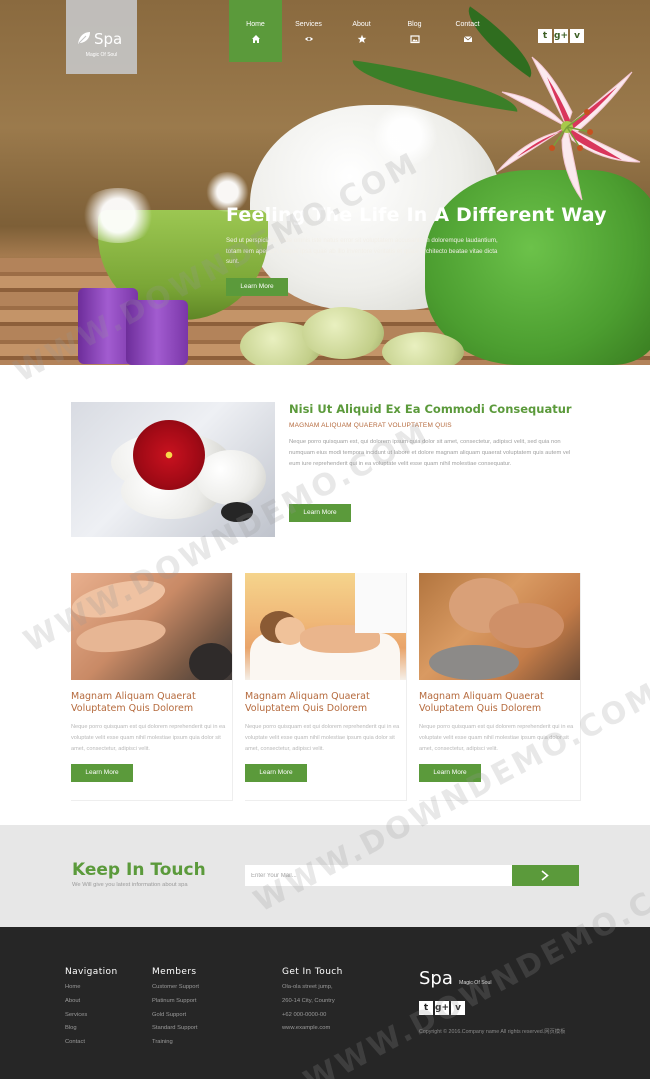  I want to click on footer-link: Standard Support, so click(174, 1028).